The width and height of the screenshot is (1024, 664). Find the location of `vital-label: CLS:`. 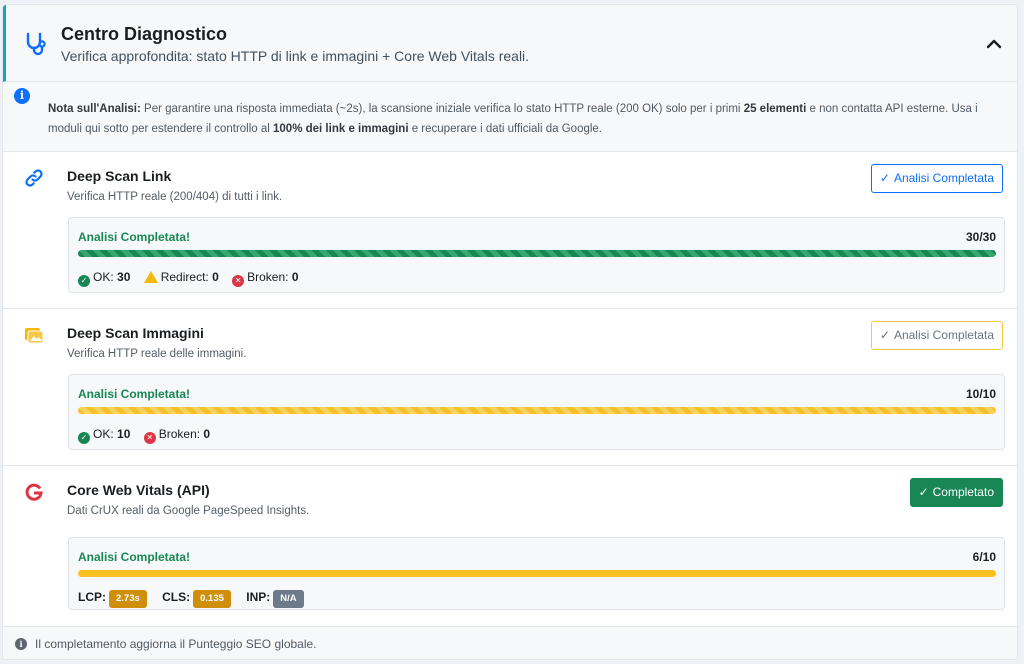

vital-label: CLS: is located at coordinates (176, 597).